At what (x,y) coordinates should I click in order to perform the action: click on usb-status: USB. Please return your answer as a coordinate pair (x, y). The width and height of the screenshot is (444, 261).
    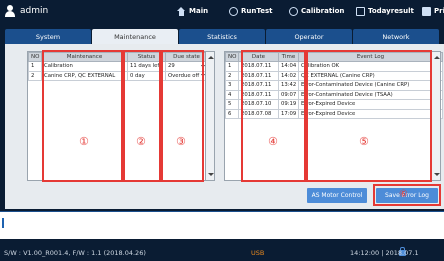
    Looking at the image, I should click on (258, 253).